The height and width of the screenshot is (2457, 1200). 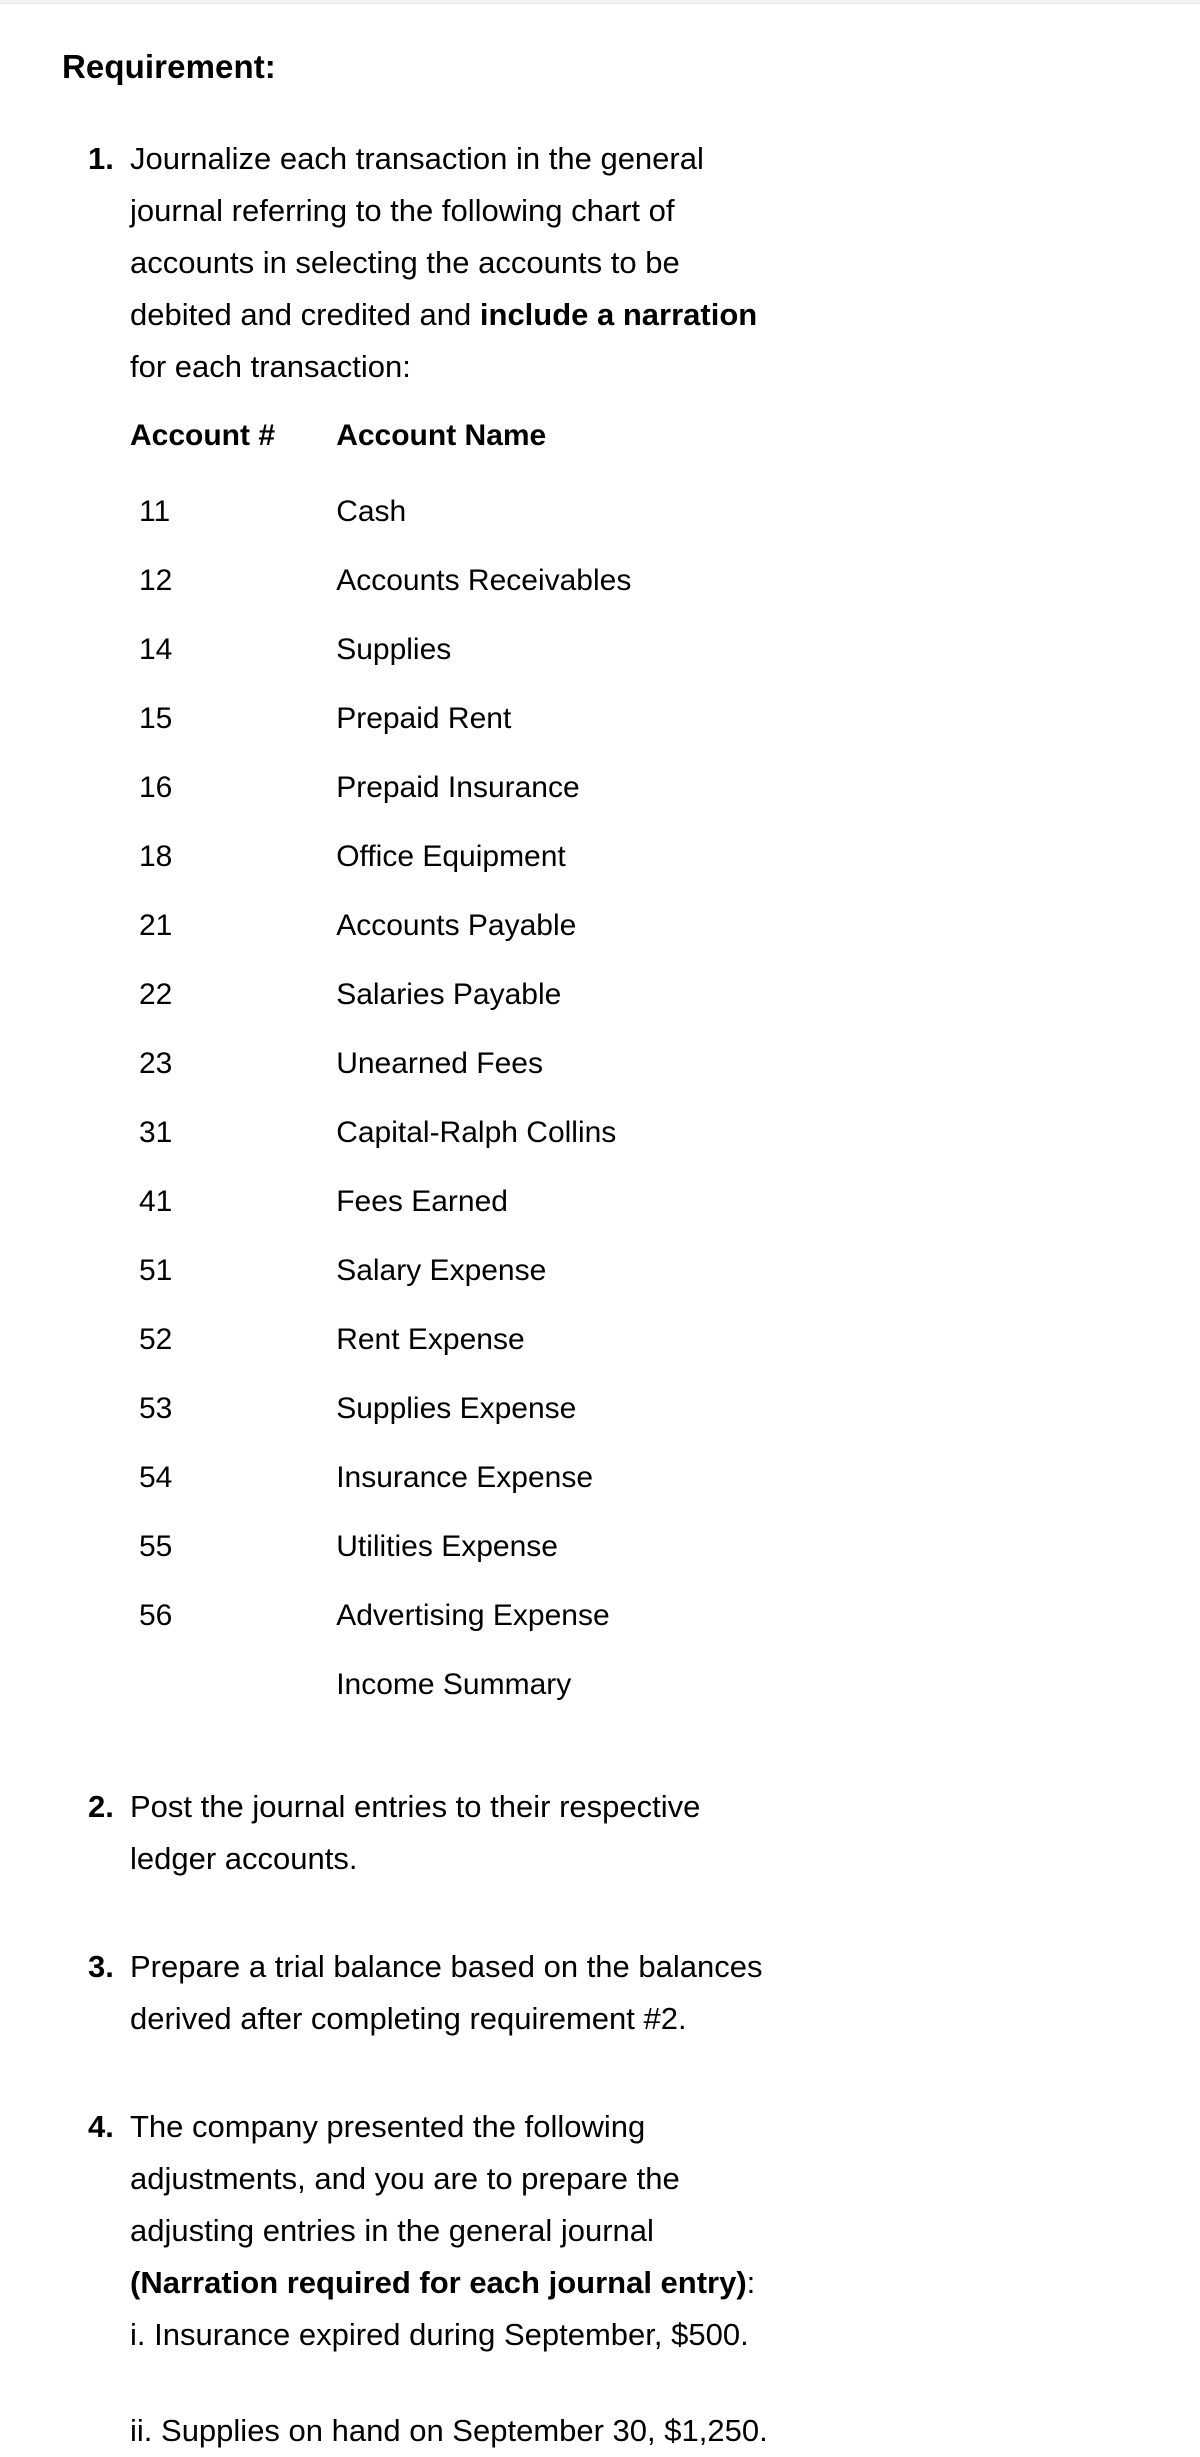 I want to click on account-number-cell: 52, so click(x=156, y=1339).